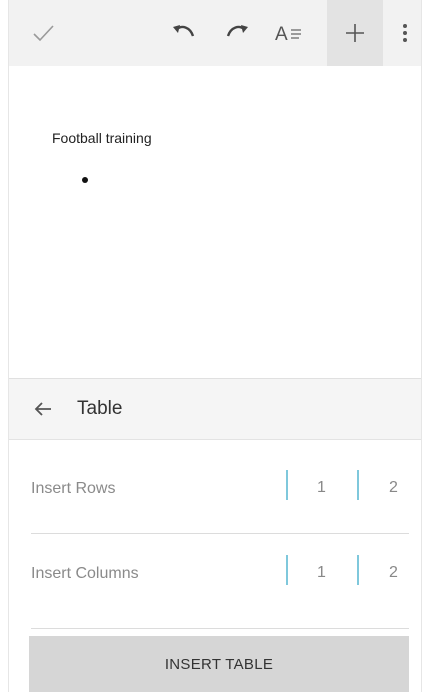 The width and height of the screenshot is (432, 692). I want to click on divider, so click(220, 628).